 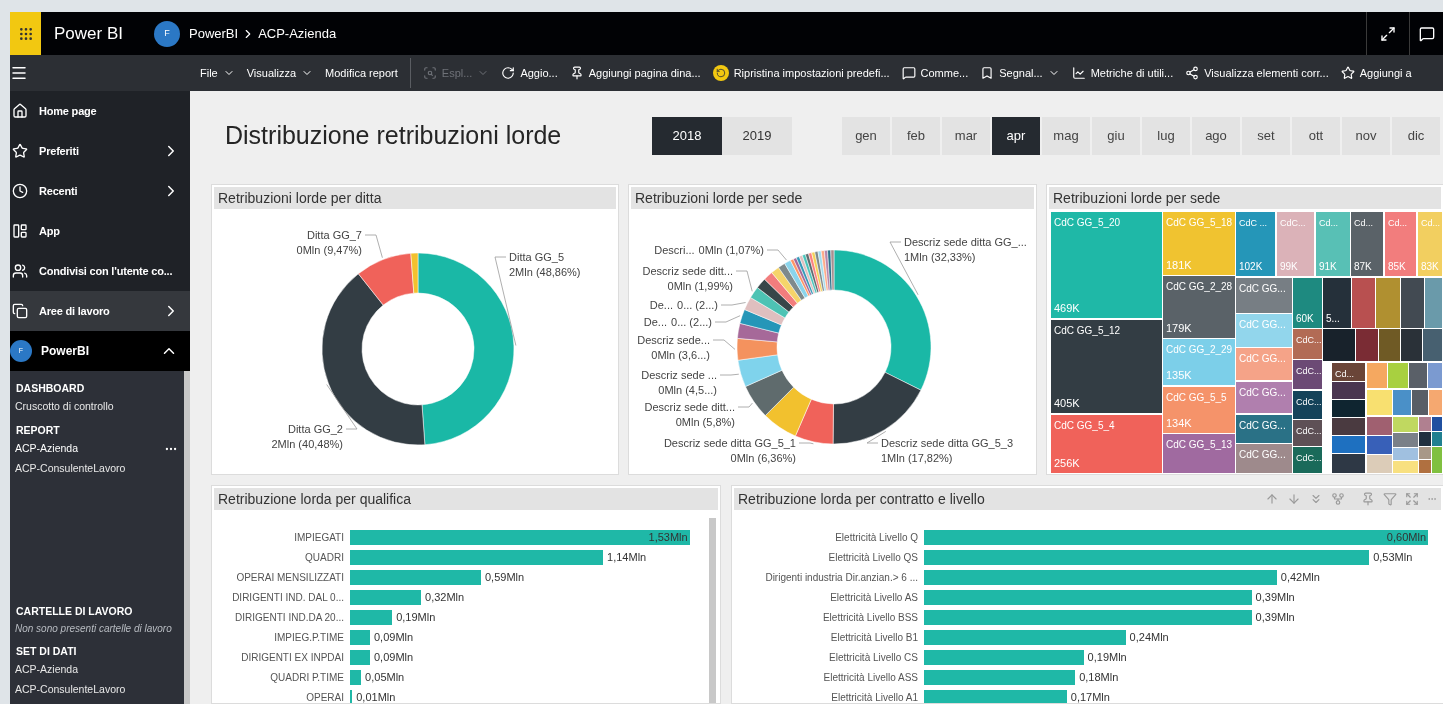 I want to click on focus-mode-icon, so click(x=1412, y=499).